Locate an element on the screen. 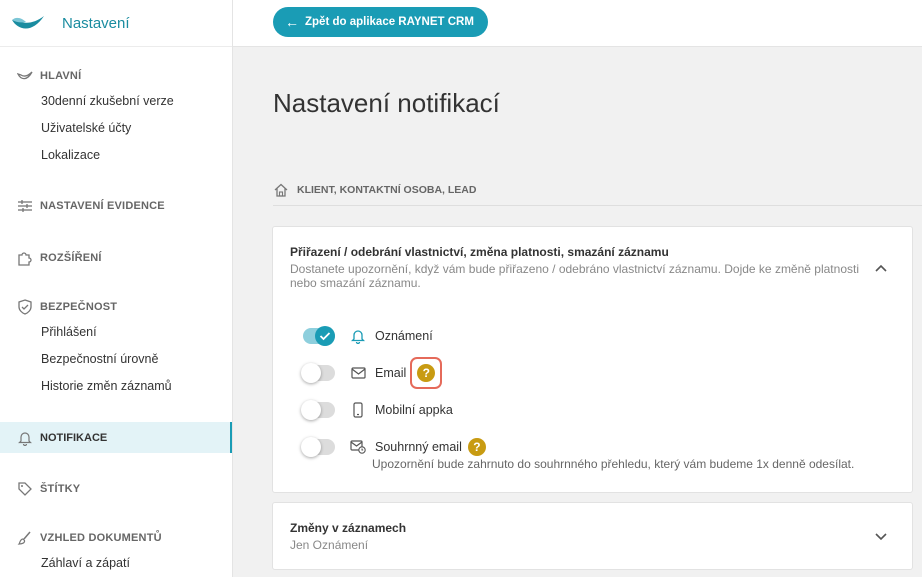 The height and width of the screenshot is (577, 922). channel-label: Souhrnný email is located at coordinates (418, 447).